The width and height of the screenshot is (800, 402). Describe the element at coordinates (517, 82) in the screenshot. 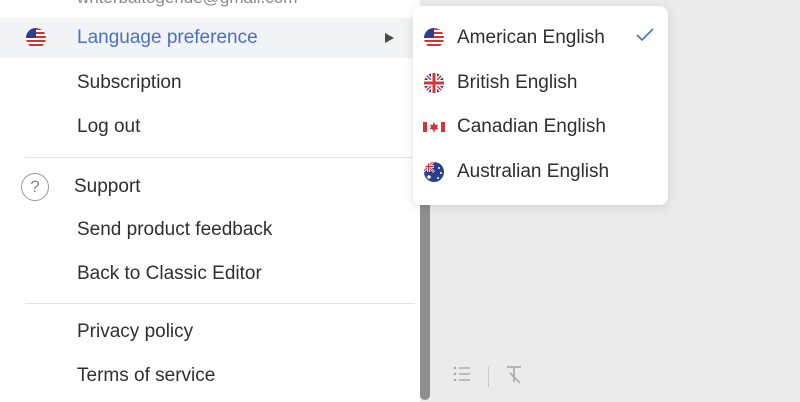

I see `language-option-label: British English` at that location.